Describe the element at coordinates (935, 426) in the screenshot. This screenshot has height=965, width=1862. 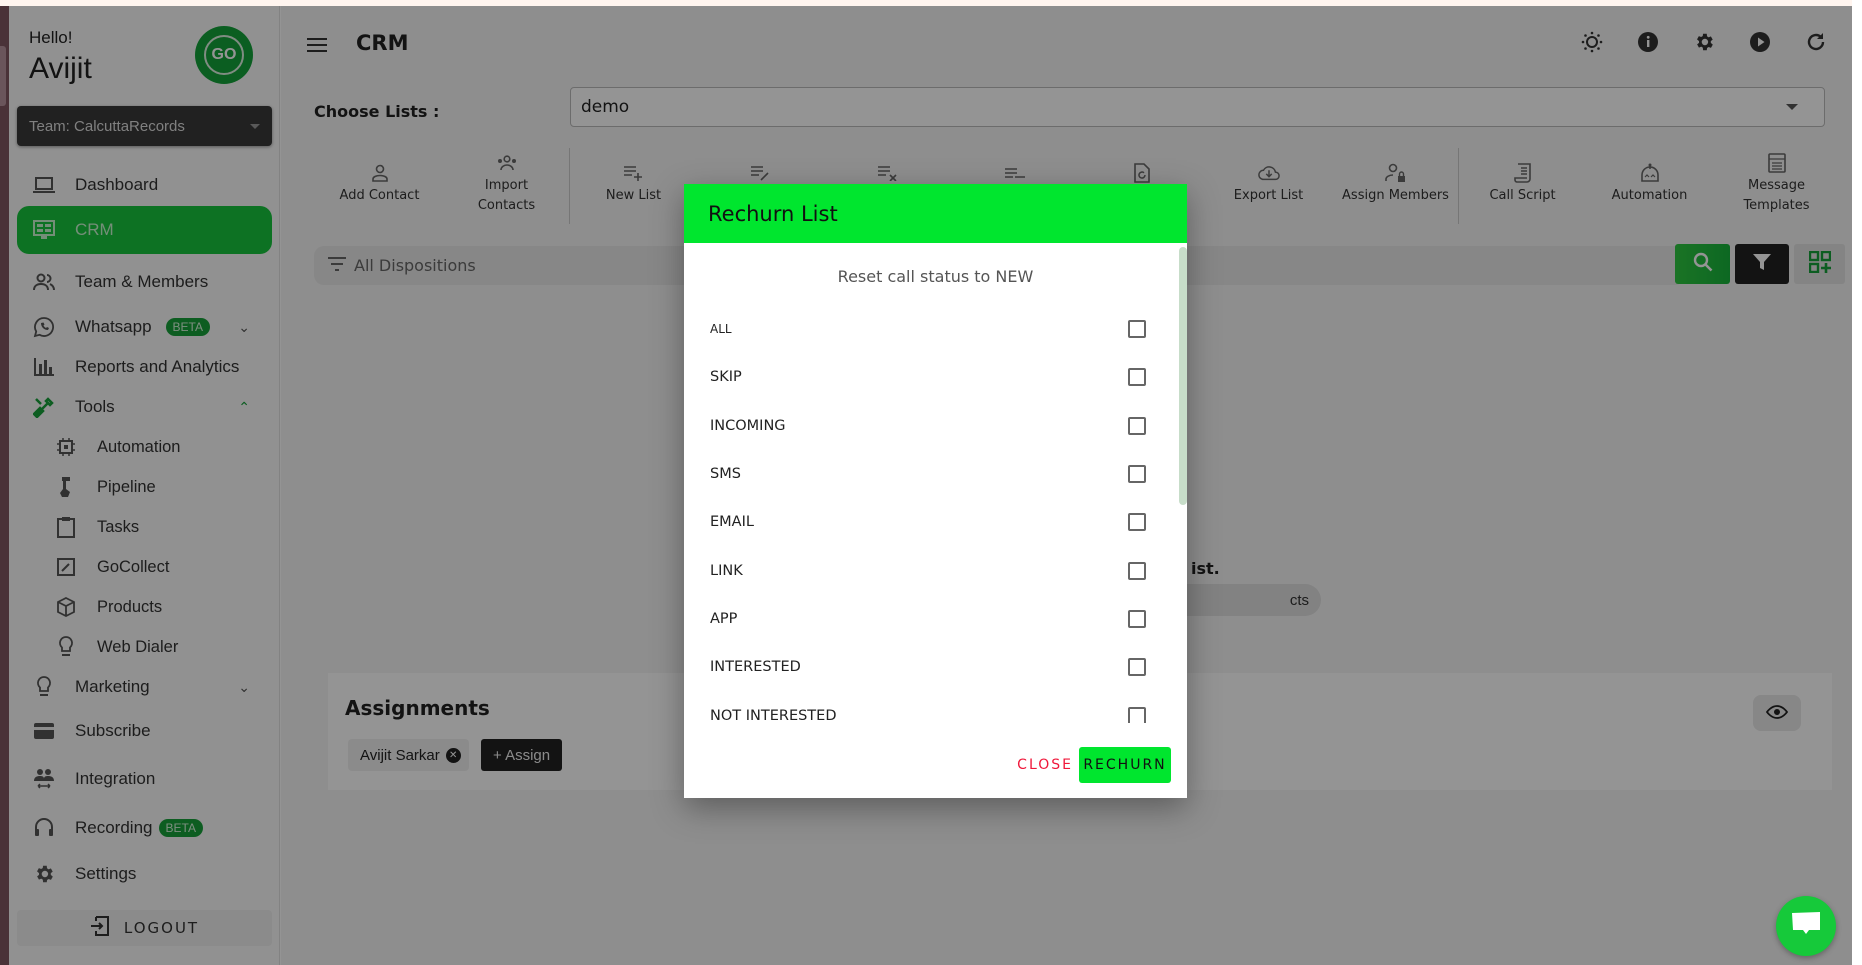
I see `status-option-row: INCOMING` at that location.